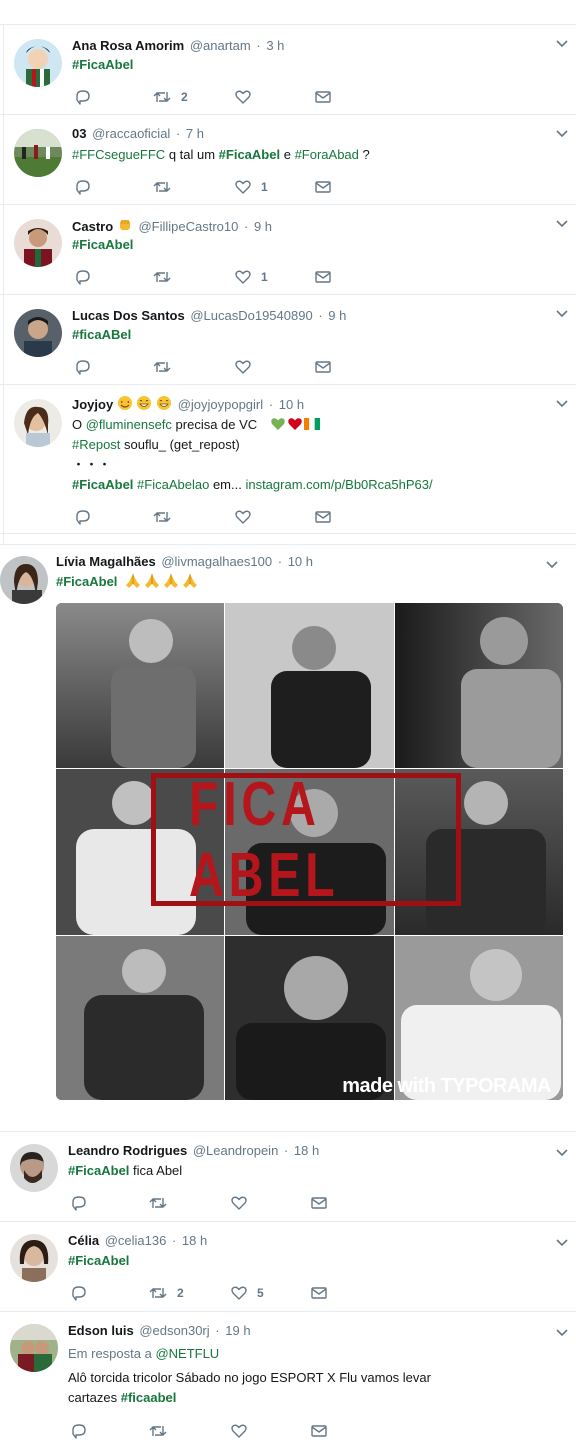 The image size is (576, 1456). I want to click on mention-link: @NETFLU, so click(187, 1353).